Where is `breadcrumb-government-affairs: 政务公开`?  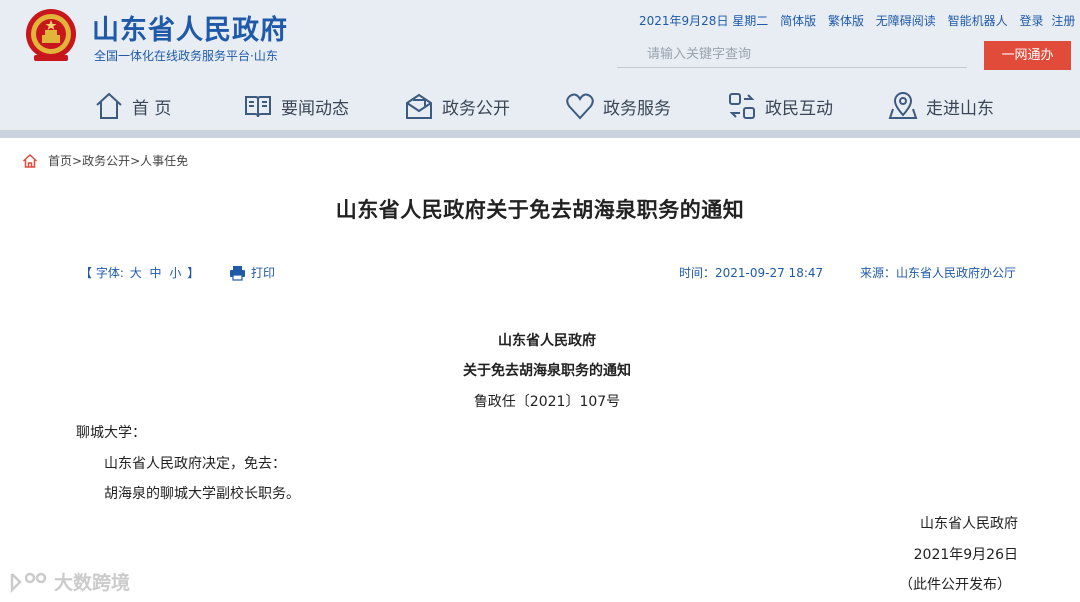 breadcrumb-government-affairs: 政务公开 is located at coordinates (106, 160).